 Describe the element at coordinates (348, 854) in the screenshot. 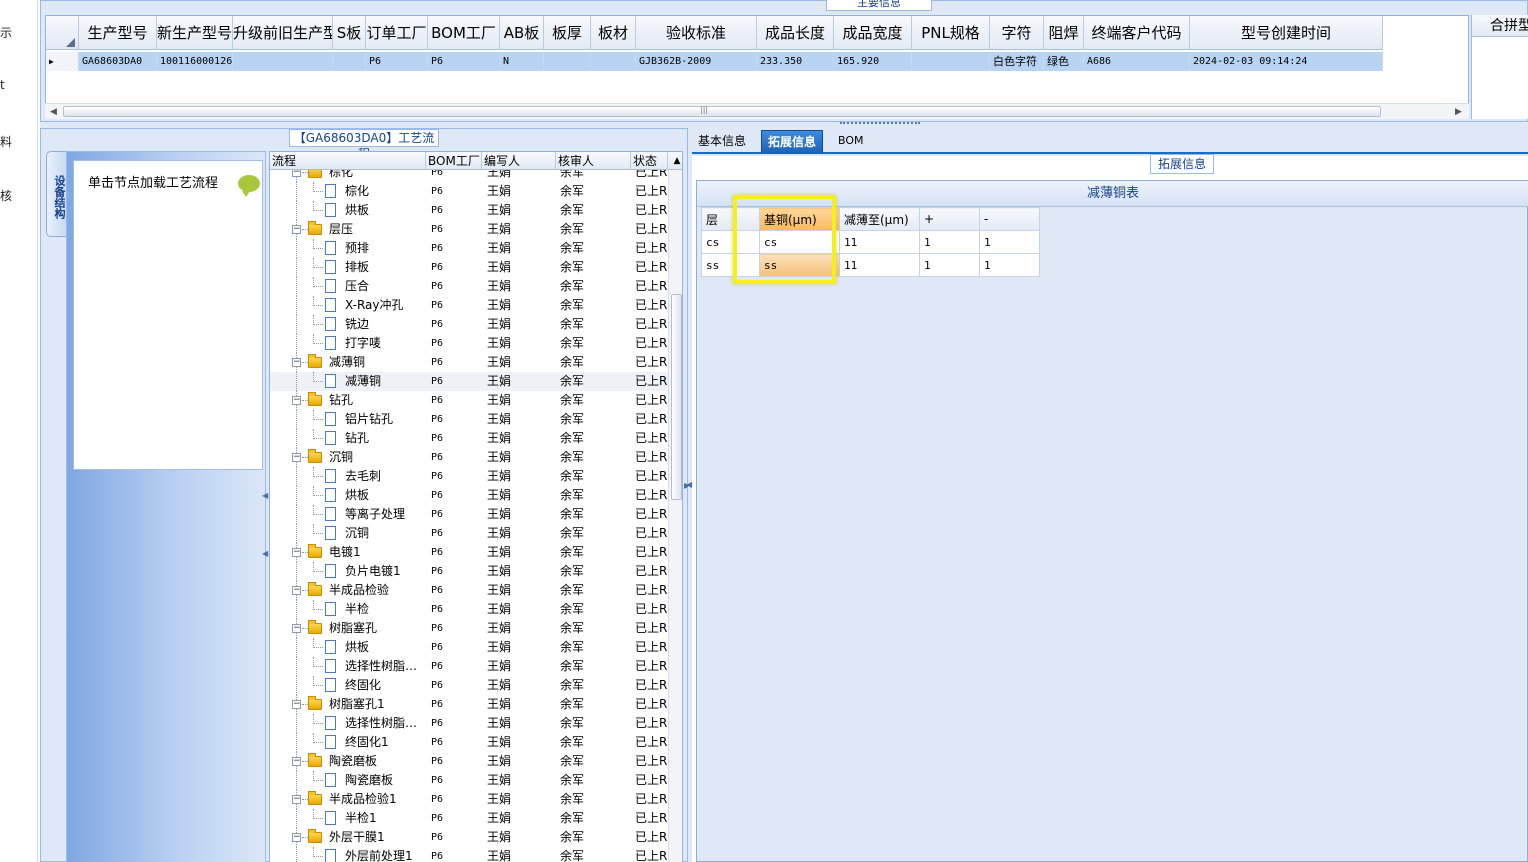

I see `tree-node-cell: 外层前处理1` at that location.